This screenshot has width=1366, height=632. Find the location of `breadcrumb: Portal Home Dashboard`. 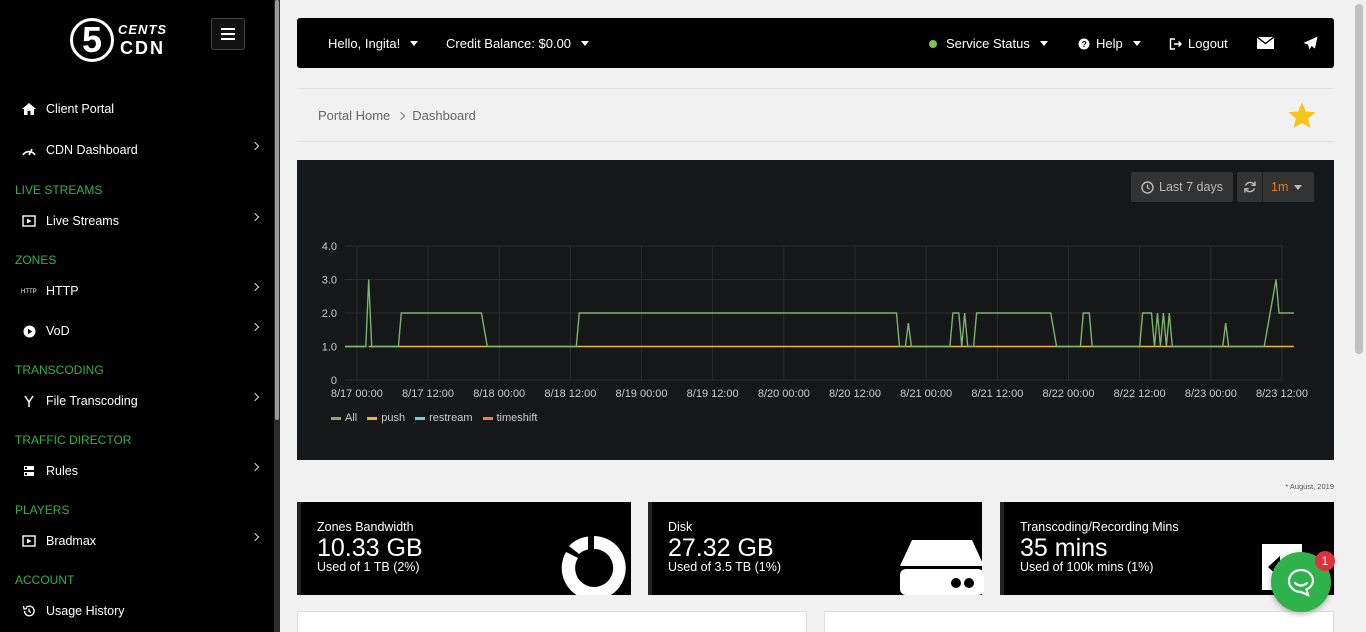

breadcrumb: Portal Home Dashboard is located at coordinates (397, 115).